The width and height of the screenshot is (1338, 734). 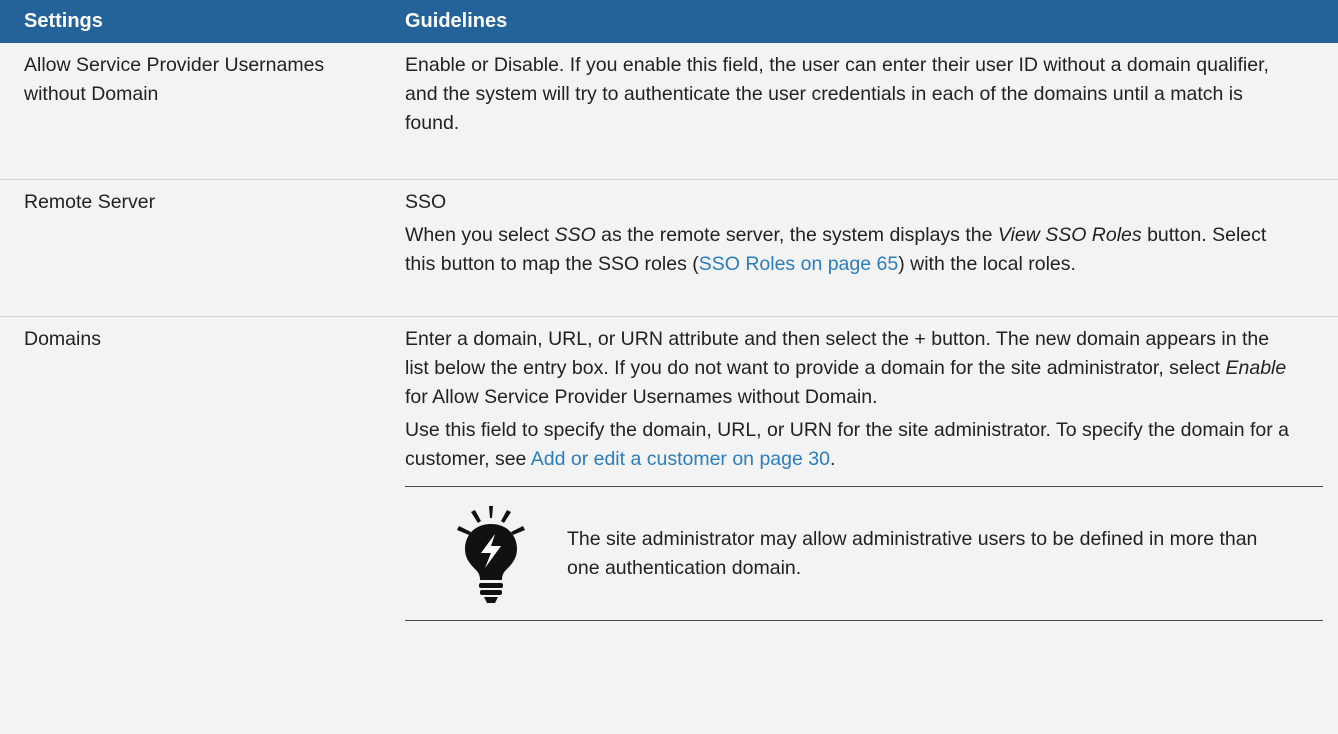 What do you see at coordinates (456, 21) in the screenshot?
I see `header-guidelines: Guidelines` at bounding box center [456, 21].